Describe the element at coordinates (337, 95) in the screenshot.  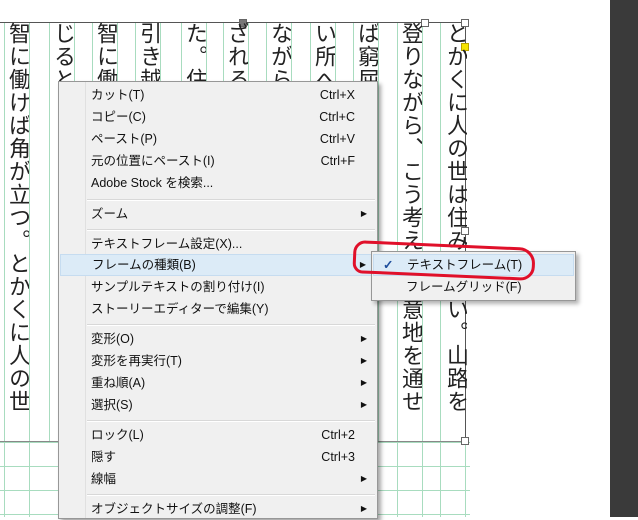
I see `menu-item-shortcut: Ctrl+X` at that location.